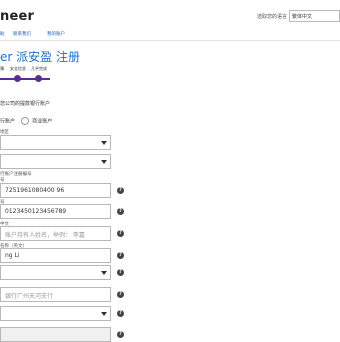  What do you see at coordinates (40, 57) in the screenshot?
I see `page-title: er 派安盈 注册` at bounding box center [40, 57].